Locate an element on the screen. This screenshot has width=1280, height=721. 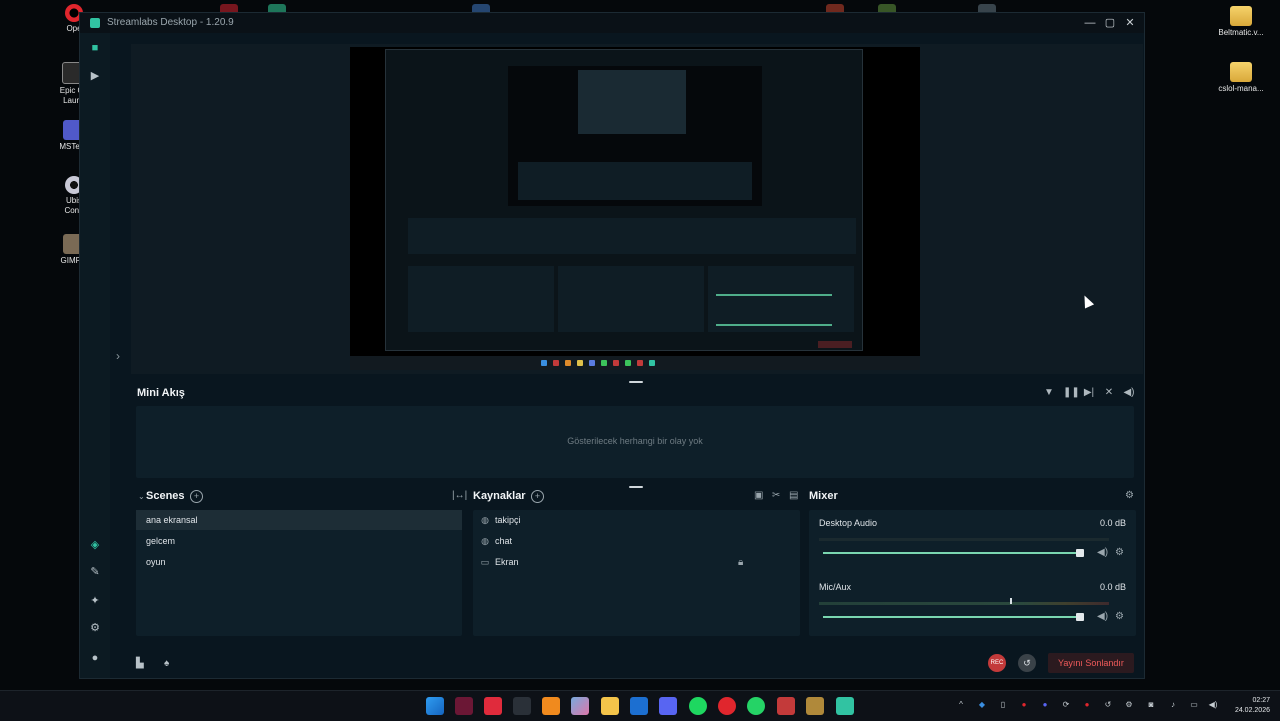
settings-icon: ⚙ is located at coordinates (95, 628).